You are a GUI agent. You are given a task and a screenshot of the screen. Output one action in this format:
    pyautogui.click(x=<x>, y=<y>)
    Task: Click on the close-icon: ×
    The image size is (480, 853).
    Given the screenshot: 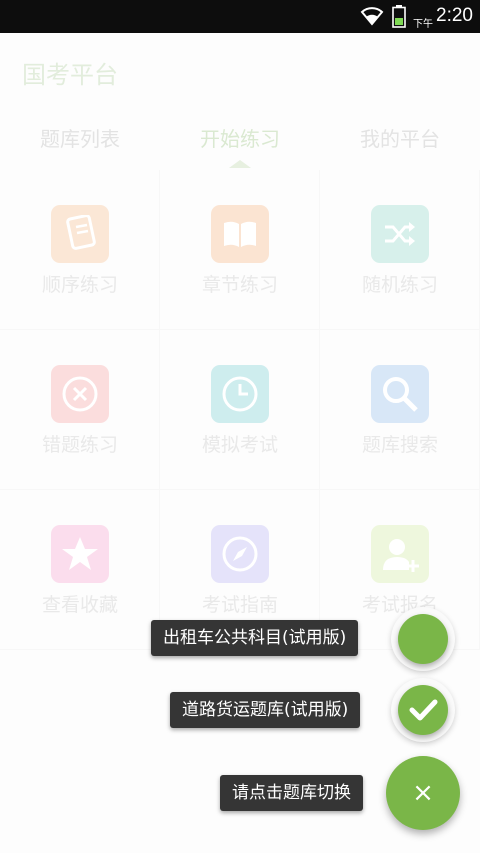 What is the action you would take?
    pyautogui.click(x=423, y=793)
    